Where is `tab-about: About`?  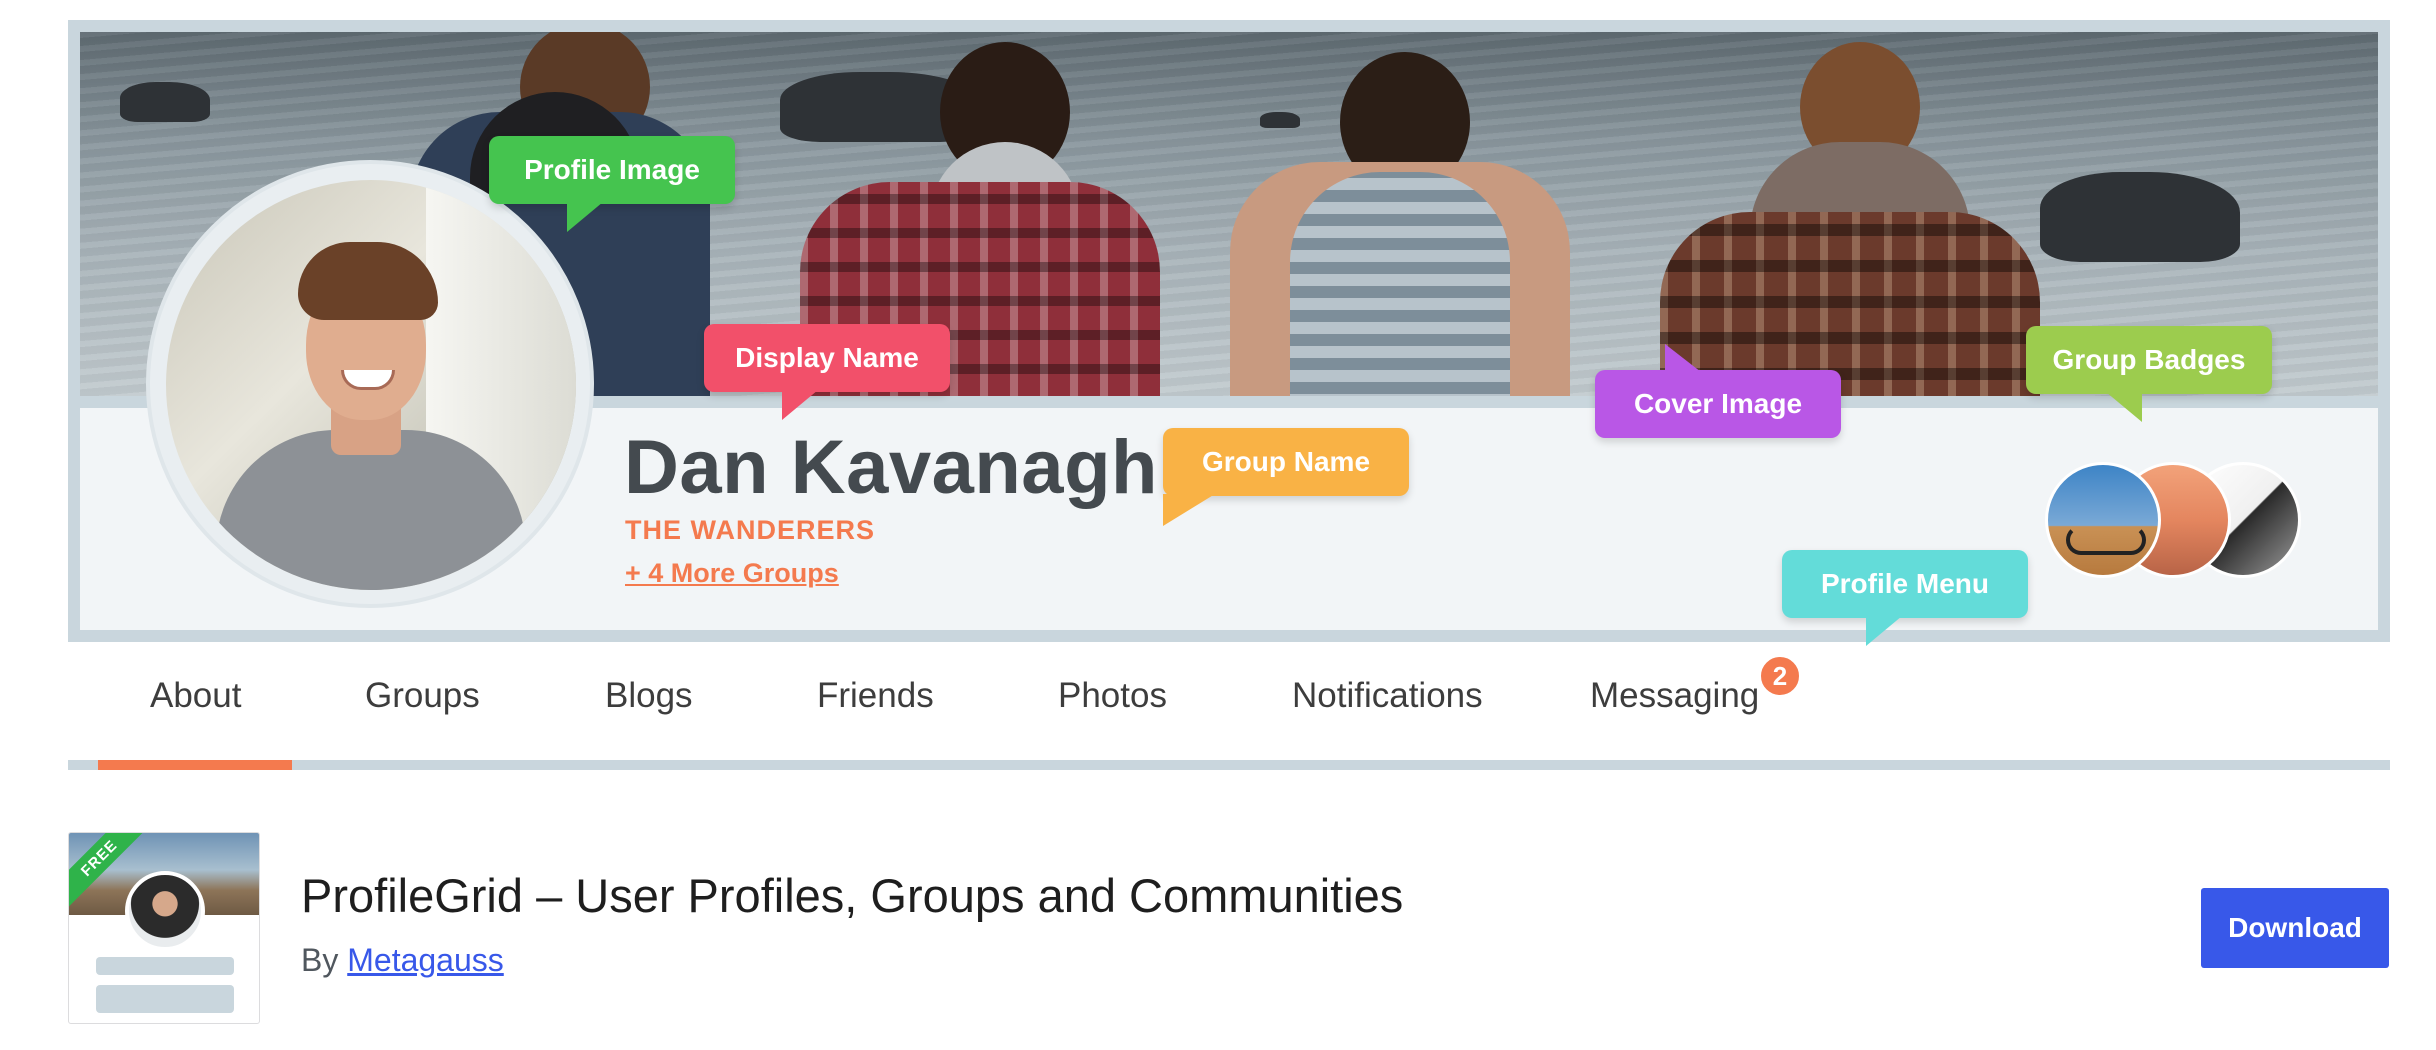
tab-about: About is located at coordinates (195, 706).